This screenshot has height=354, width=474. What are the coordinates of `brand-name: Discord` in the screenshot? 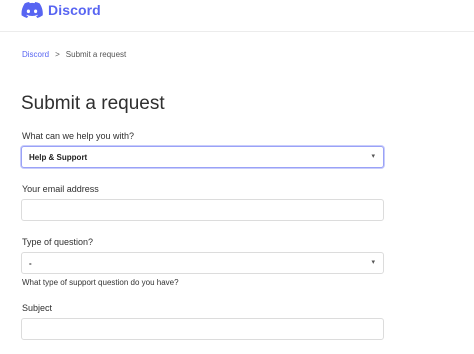 It's located at (74, 10).